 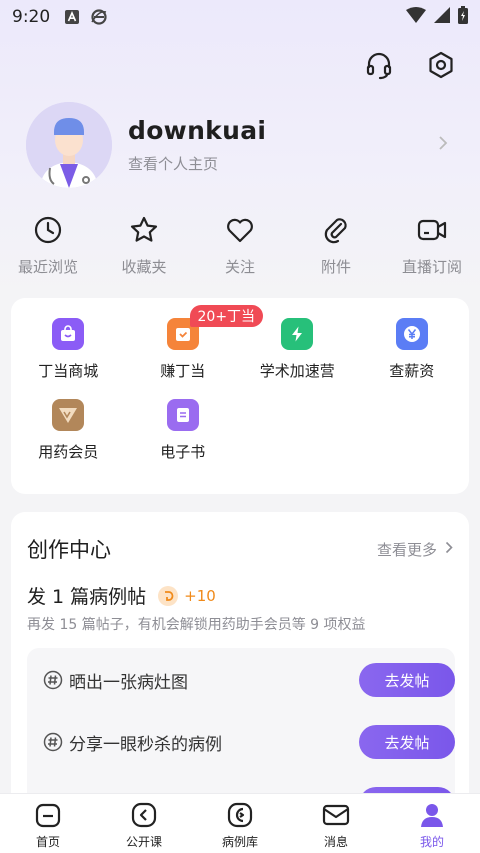 I want to click on task-row: 发 1 篇病例帖 +10, so click(x=121, y=595).